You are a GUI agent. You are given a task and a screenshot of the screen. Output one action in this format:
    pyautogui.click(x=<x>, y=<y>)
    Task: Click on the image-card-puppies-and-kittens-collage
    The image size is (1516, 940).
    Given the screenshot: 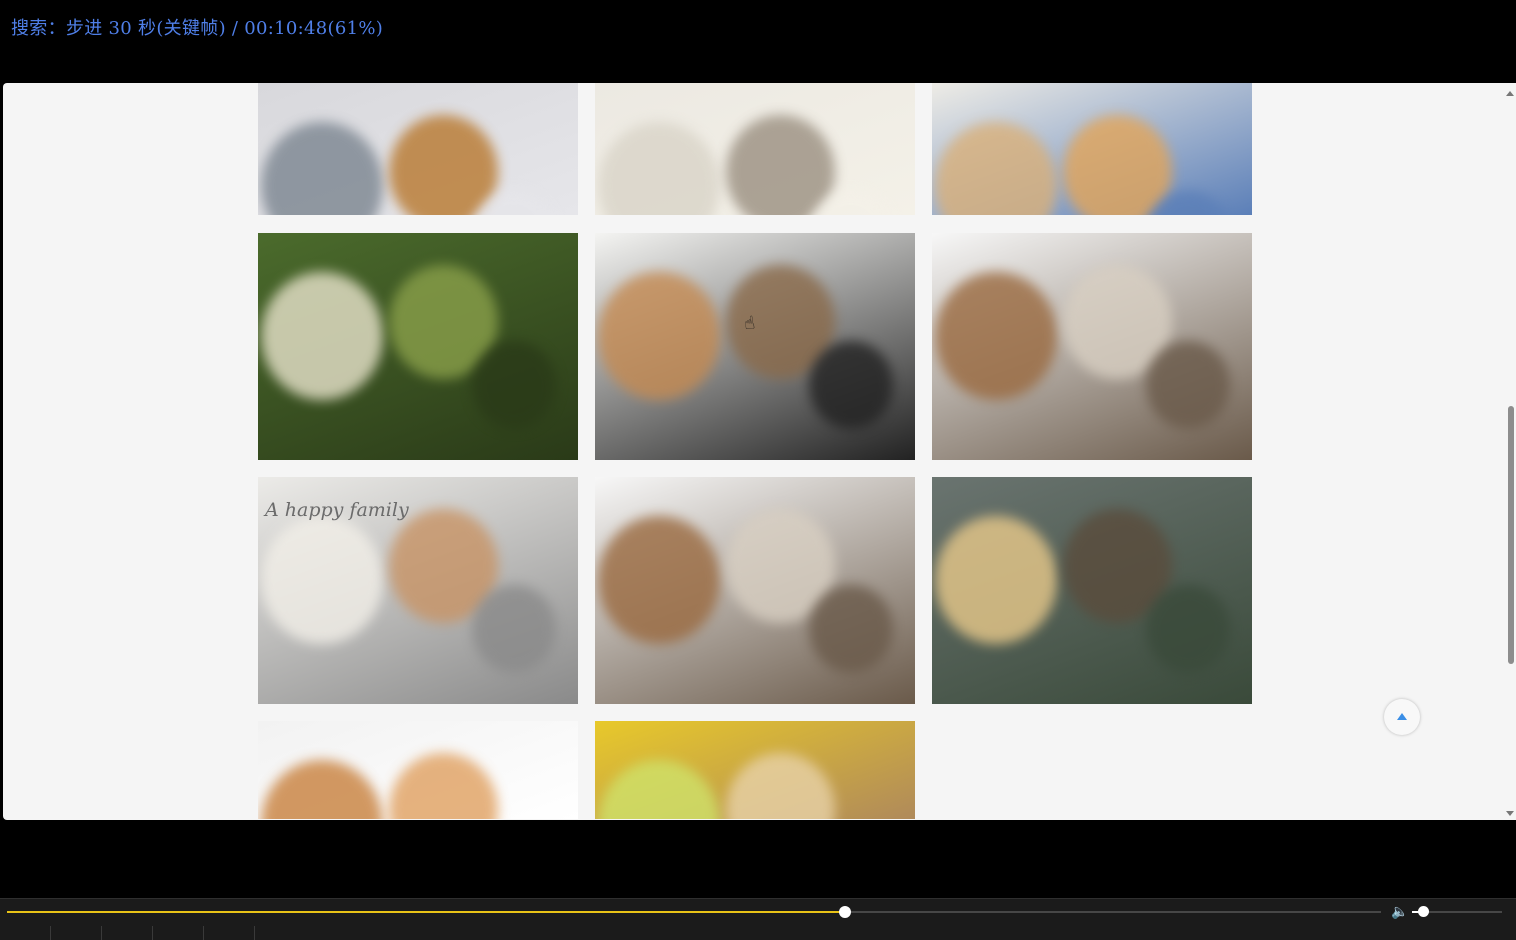 What is the action you would take?
    pyautogui.click(x=755, y=346)
    